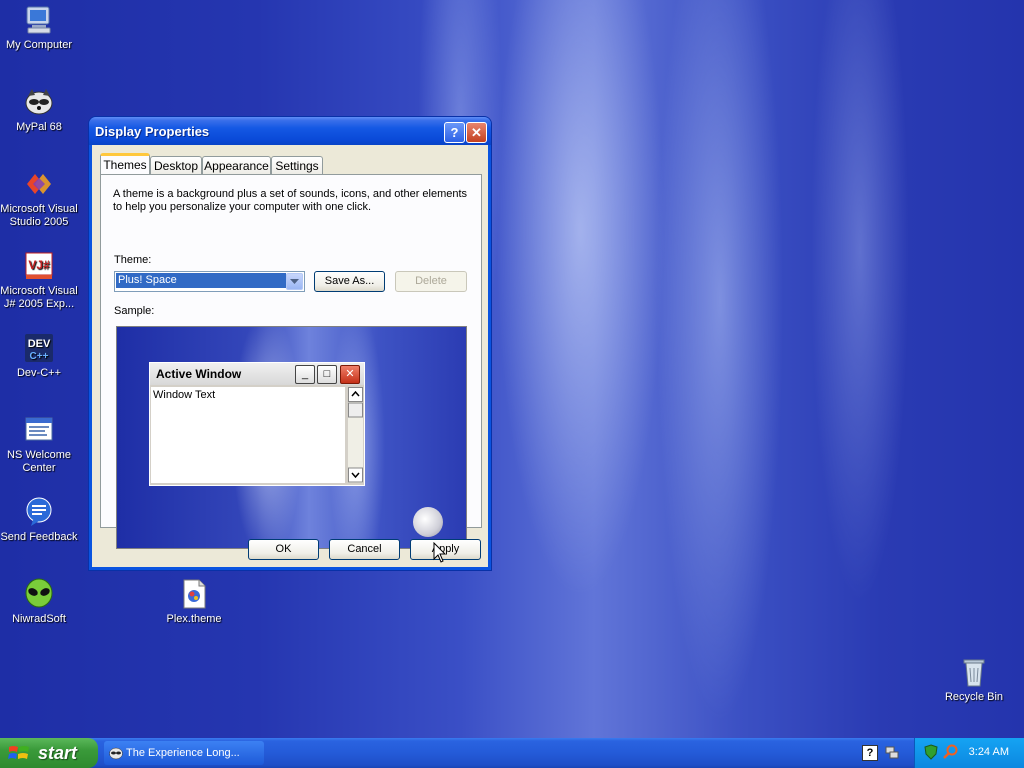 The image size is (1024, 768). What do you see at coordinates (39, 45) in the screenshot?
I see `desktop-icon-label: My Computer` at bounding box center [39, 45].